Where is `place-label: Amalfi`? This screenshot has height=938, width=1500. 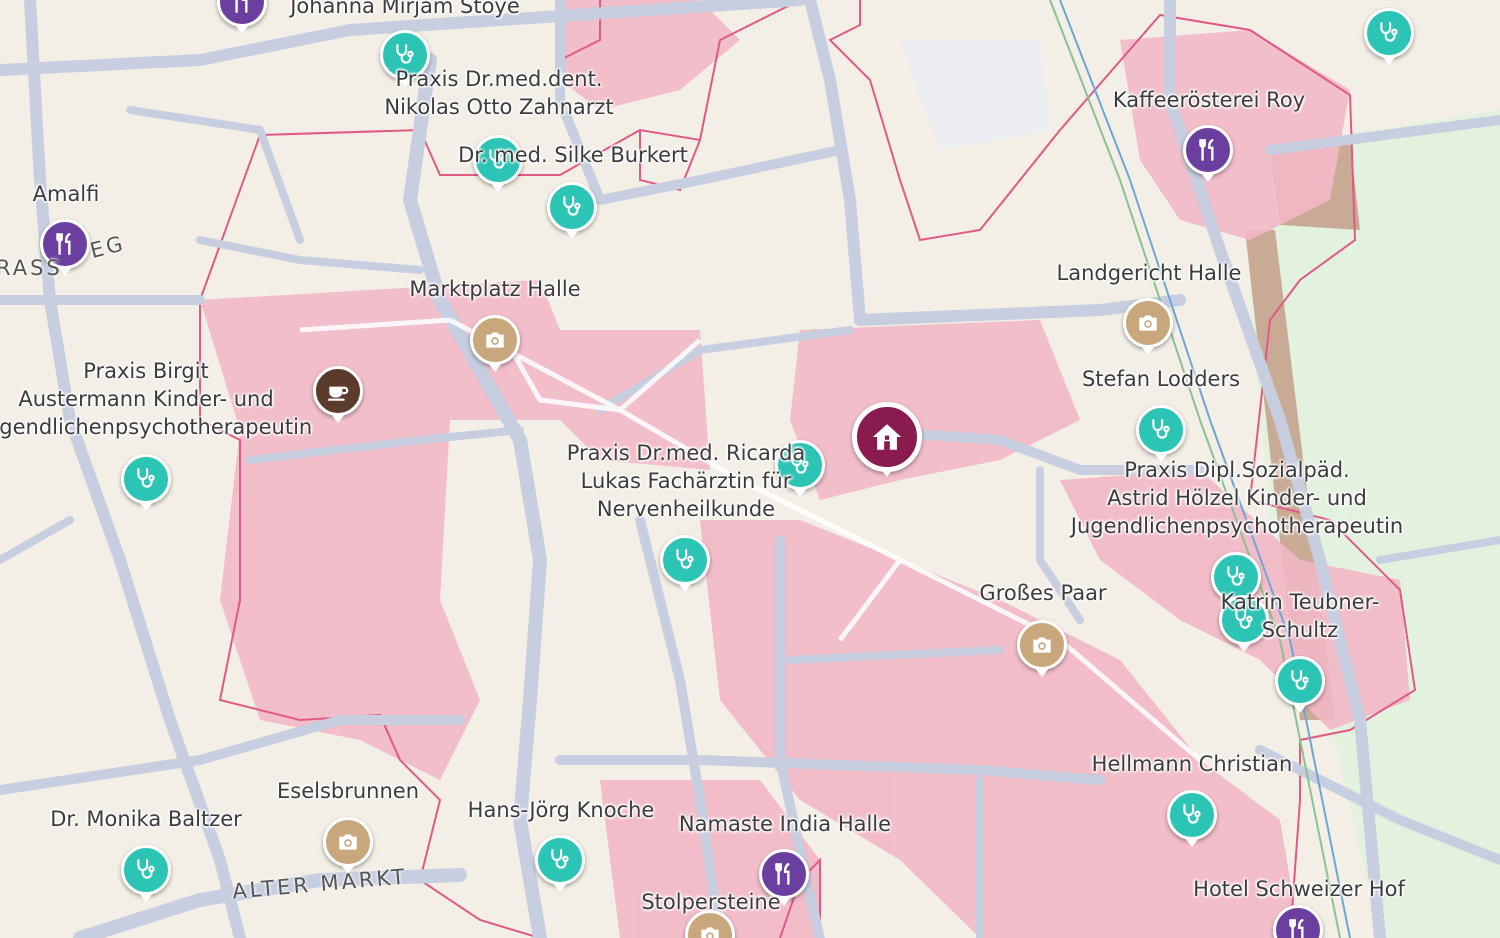 place-label: Amalfi is located at coordinates (66, 194).